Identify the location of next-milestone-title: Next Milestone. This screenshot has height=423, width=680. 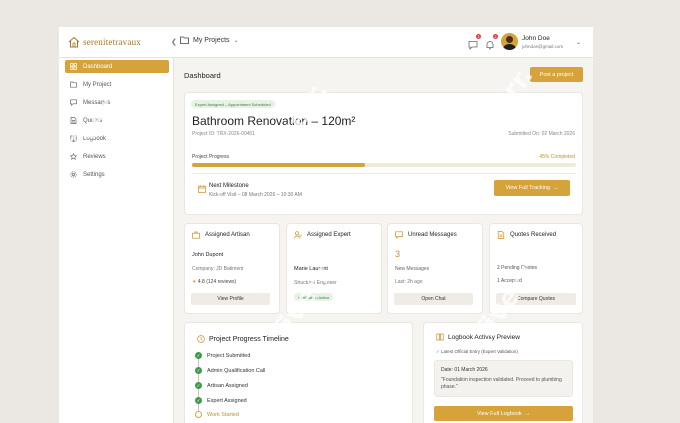
(229, 186).